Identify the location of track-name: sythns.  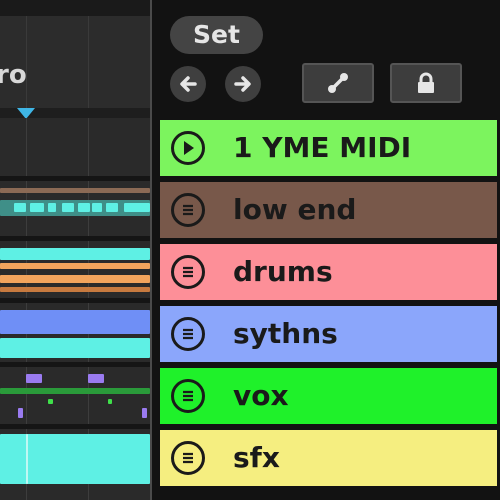
(285, 333).